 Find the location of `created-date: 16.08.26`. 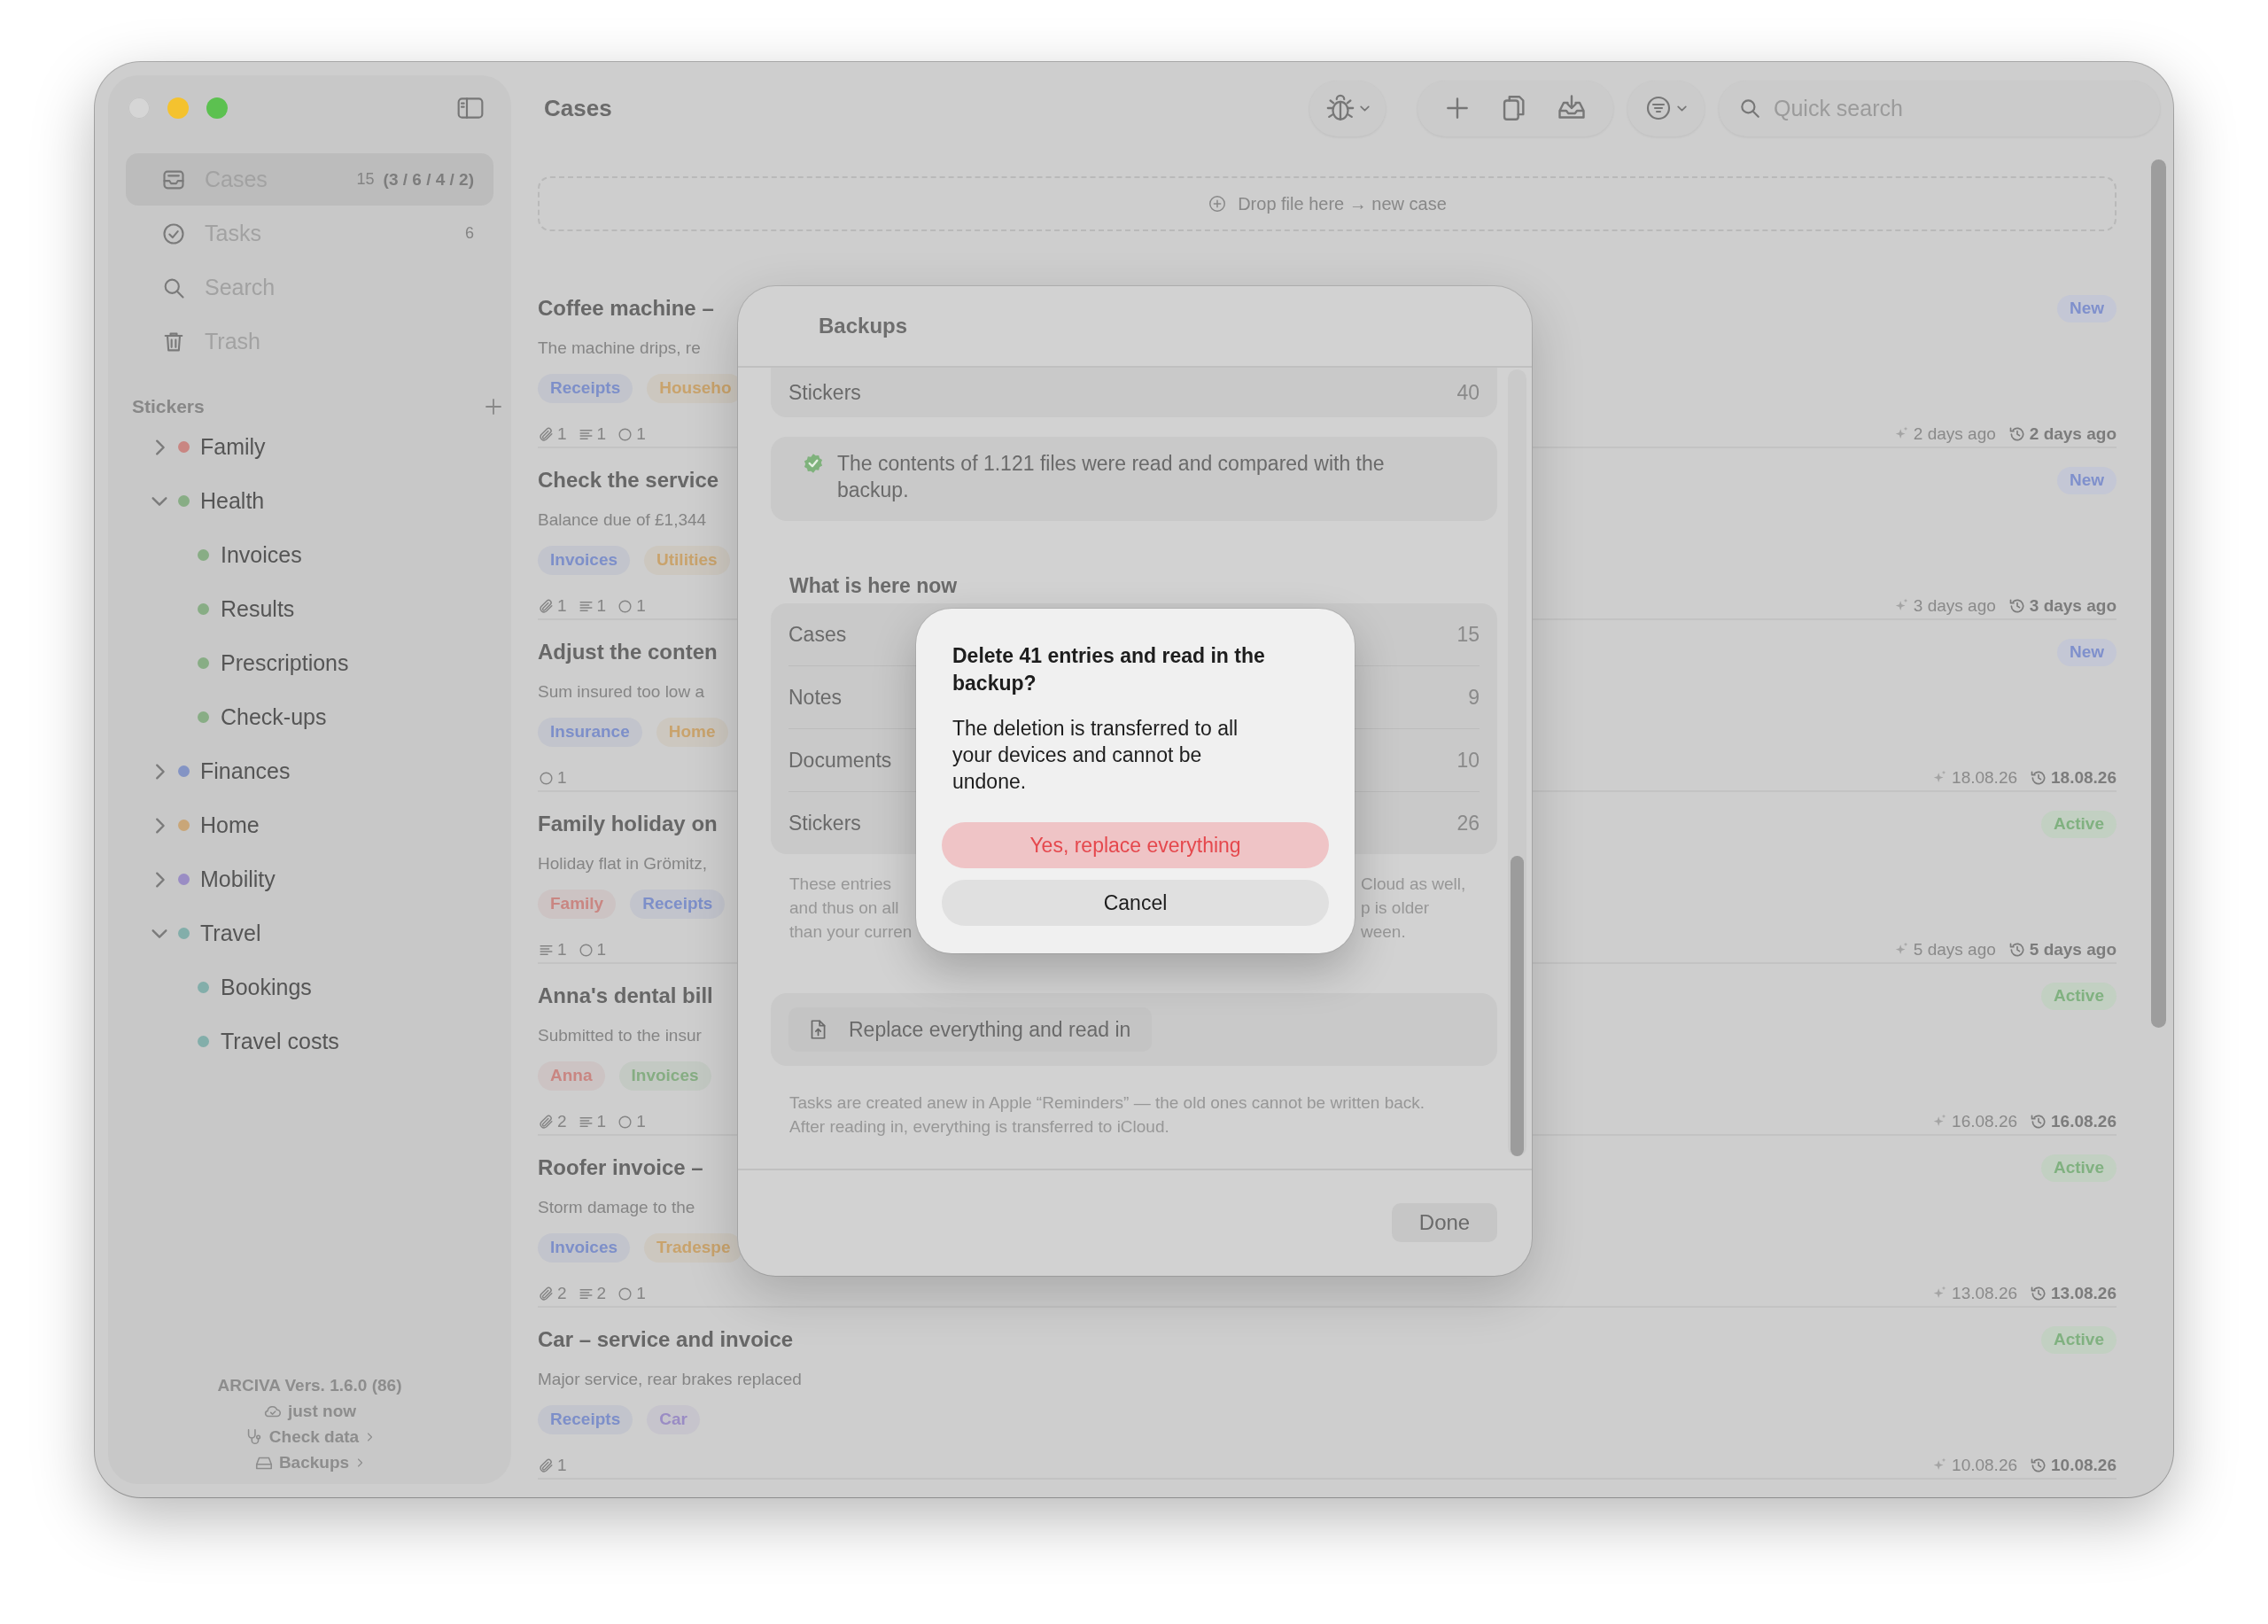

created-date: 16.08.26 is located at coordinates (1985, 1121).